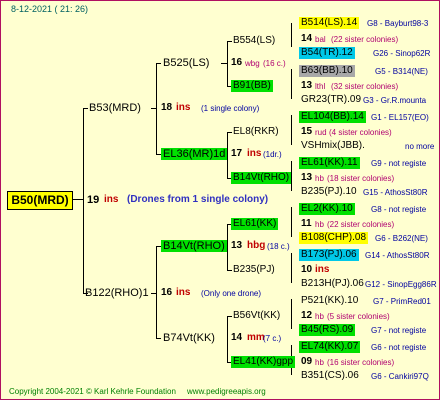  Describe the element at coordinates (397, 255) in the screenshot. I see `g4-ref-15: G14 - AthosSt80R` at that location.